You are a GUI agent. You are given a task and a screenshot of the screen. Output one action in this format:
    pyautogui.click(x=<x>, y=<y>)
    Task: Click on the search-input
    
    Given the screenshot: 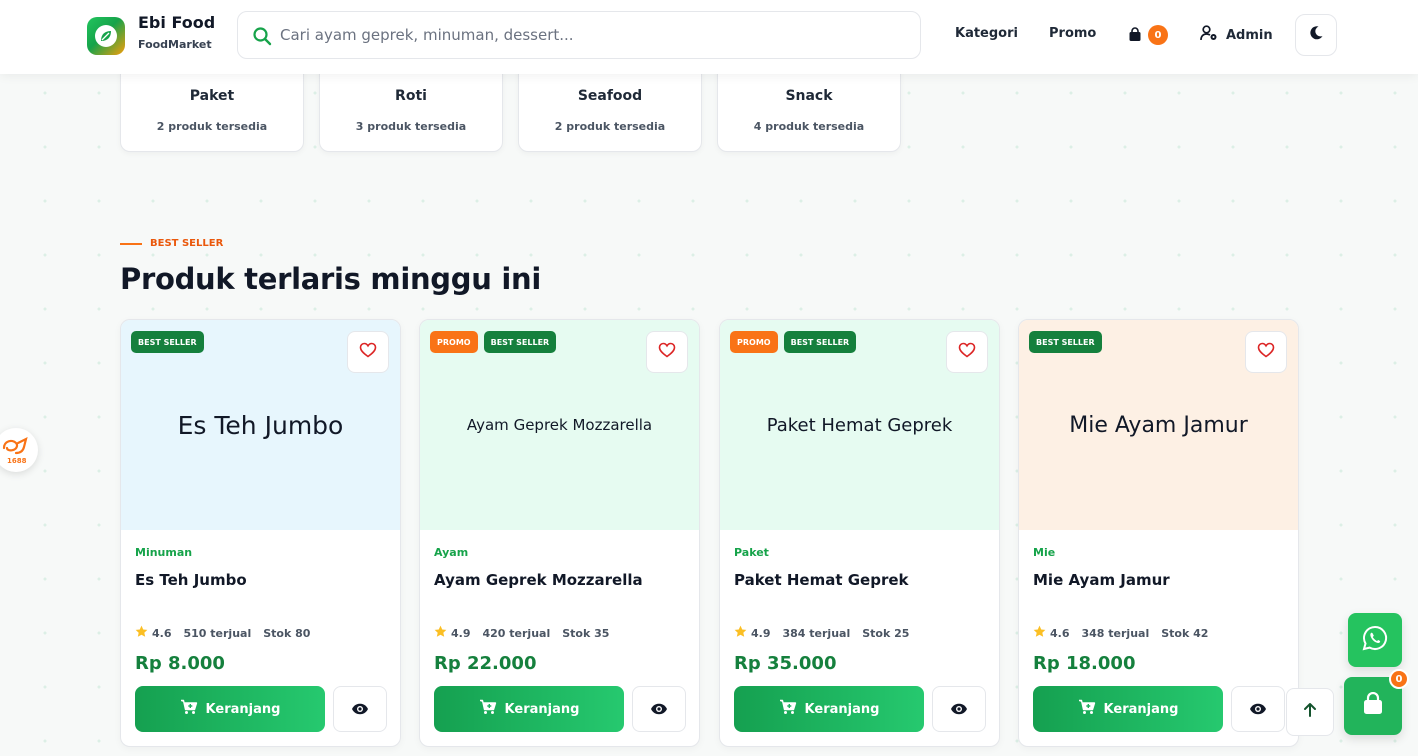 What is the action you would take?
    pyautogui.click(x=590, y=35)
    